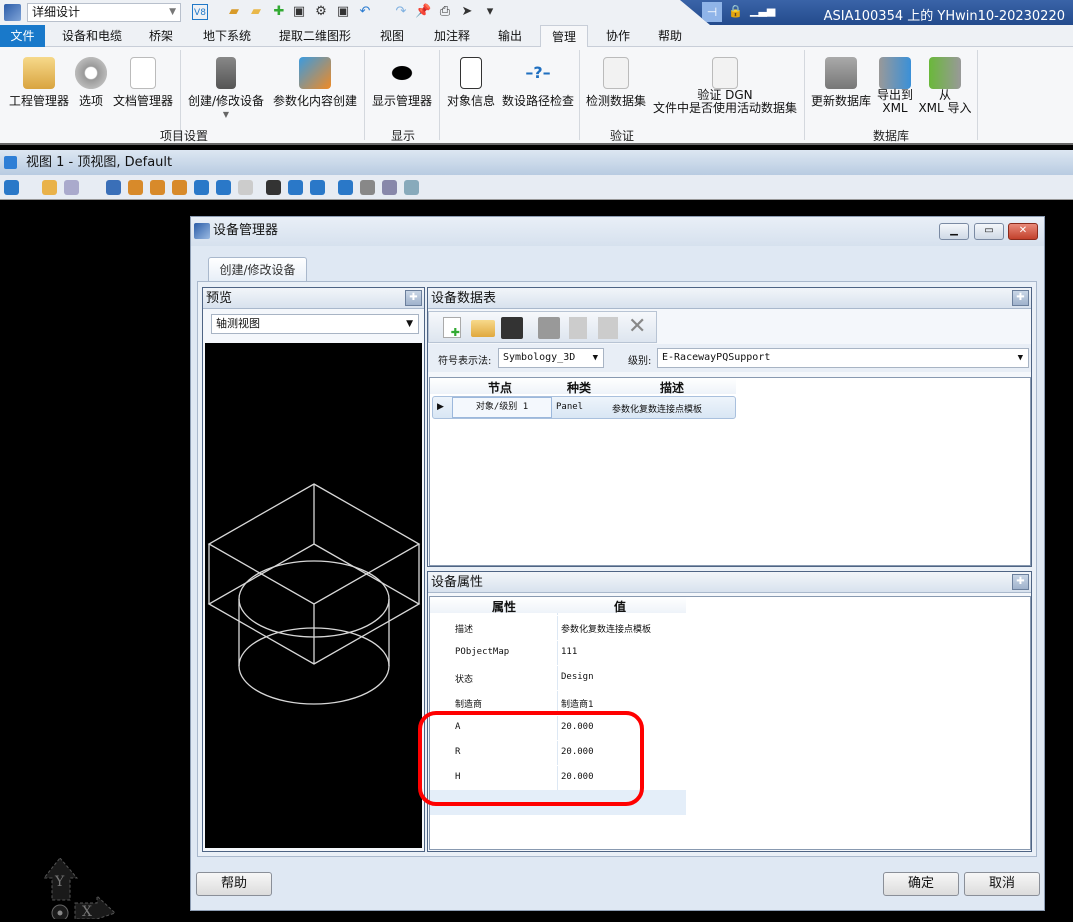 This screenshot has width=1073, height=922. What do you see at coordinates (558, 652) in the screenshot?
I see `property-row: PObjectMap 111` at bounding box center [558, 652].